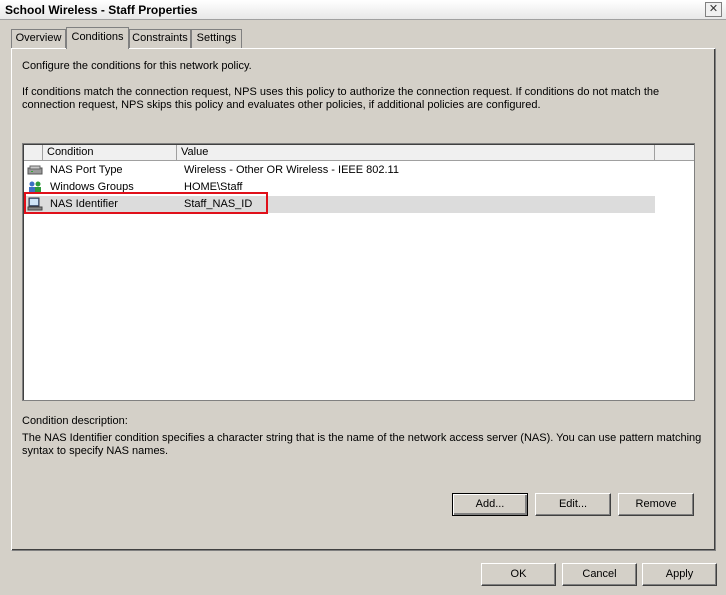 Image resolution: width=726 pixels, height=595 pixels. Describe the element at coordinates (656, 504) in the screenshot. I see `remove-button: Remove` at that location.